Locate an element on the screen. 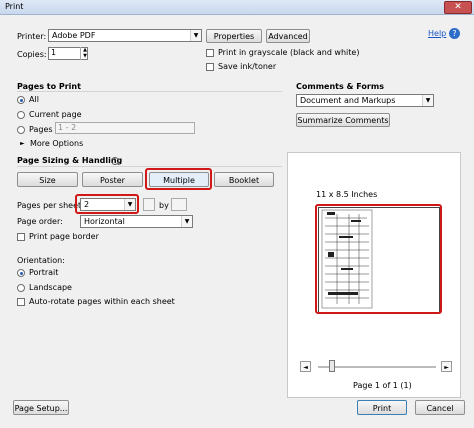 The image size is (474, 428). grayscale-label: Print in grayscale (black and white) is located at coordinates (289, 52).